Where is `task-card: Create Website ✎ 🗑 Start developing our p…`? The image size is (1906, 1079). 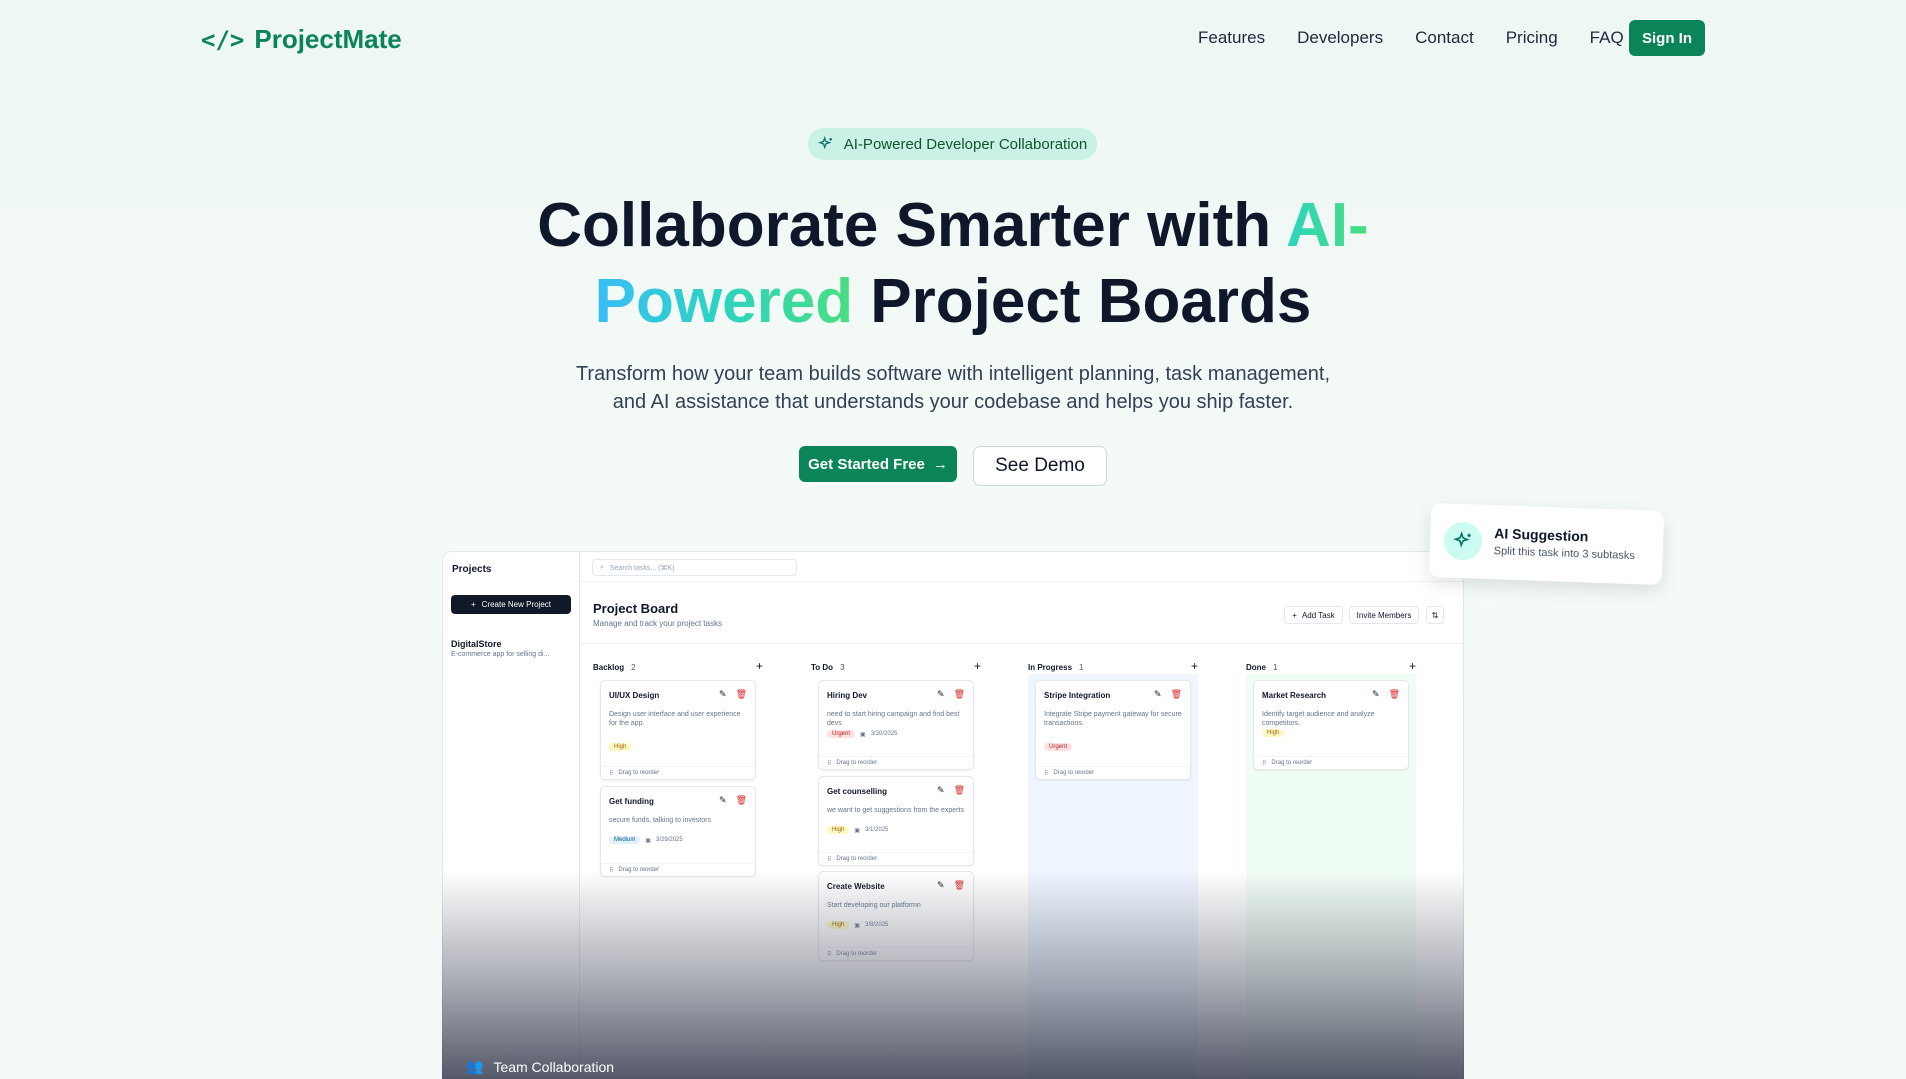
task-card: Create Website ✎ 🗑 Start developing our p… is located at coordinates (896, 916).